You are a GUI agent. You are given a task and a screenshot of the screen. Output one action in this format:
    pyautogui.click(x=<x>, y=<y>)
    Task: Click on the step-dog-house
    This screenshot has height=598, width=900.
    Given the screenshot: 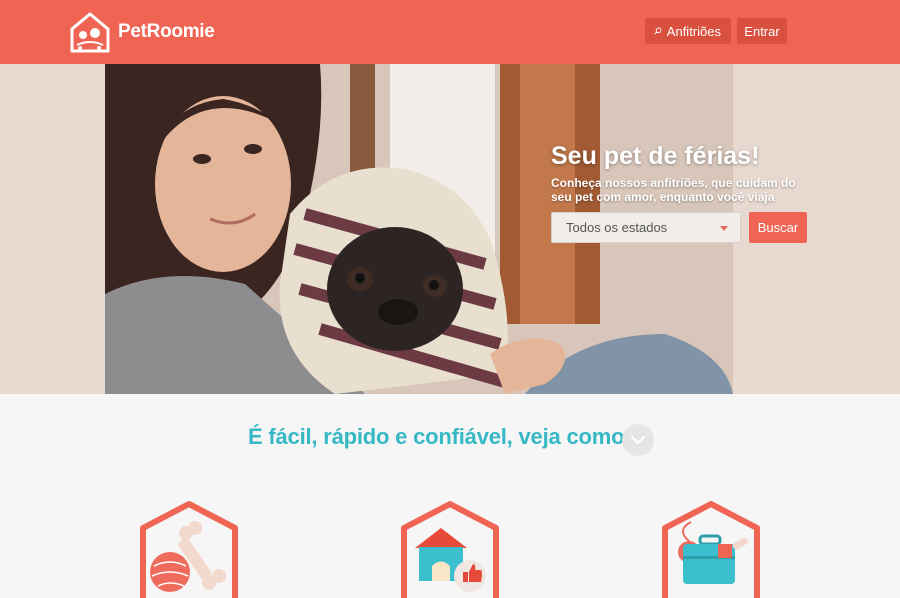 What is the action you would take?
    pyautogui.click(x=450, y=549)
    